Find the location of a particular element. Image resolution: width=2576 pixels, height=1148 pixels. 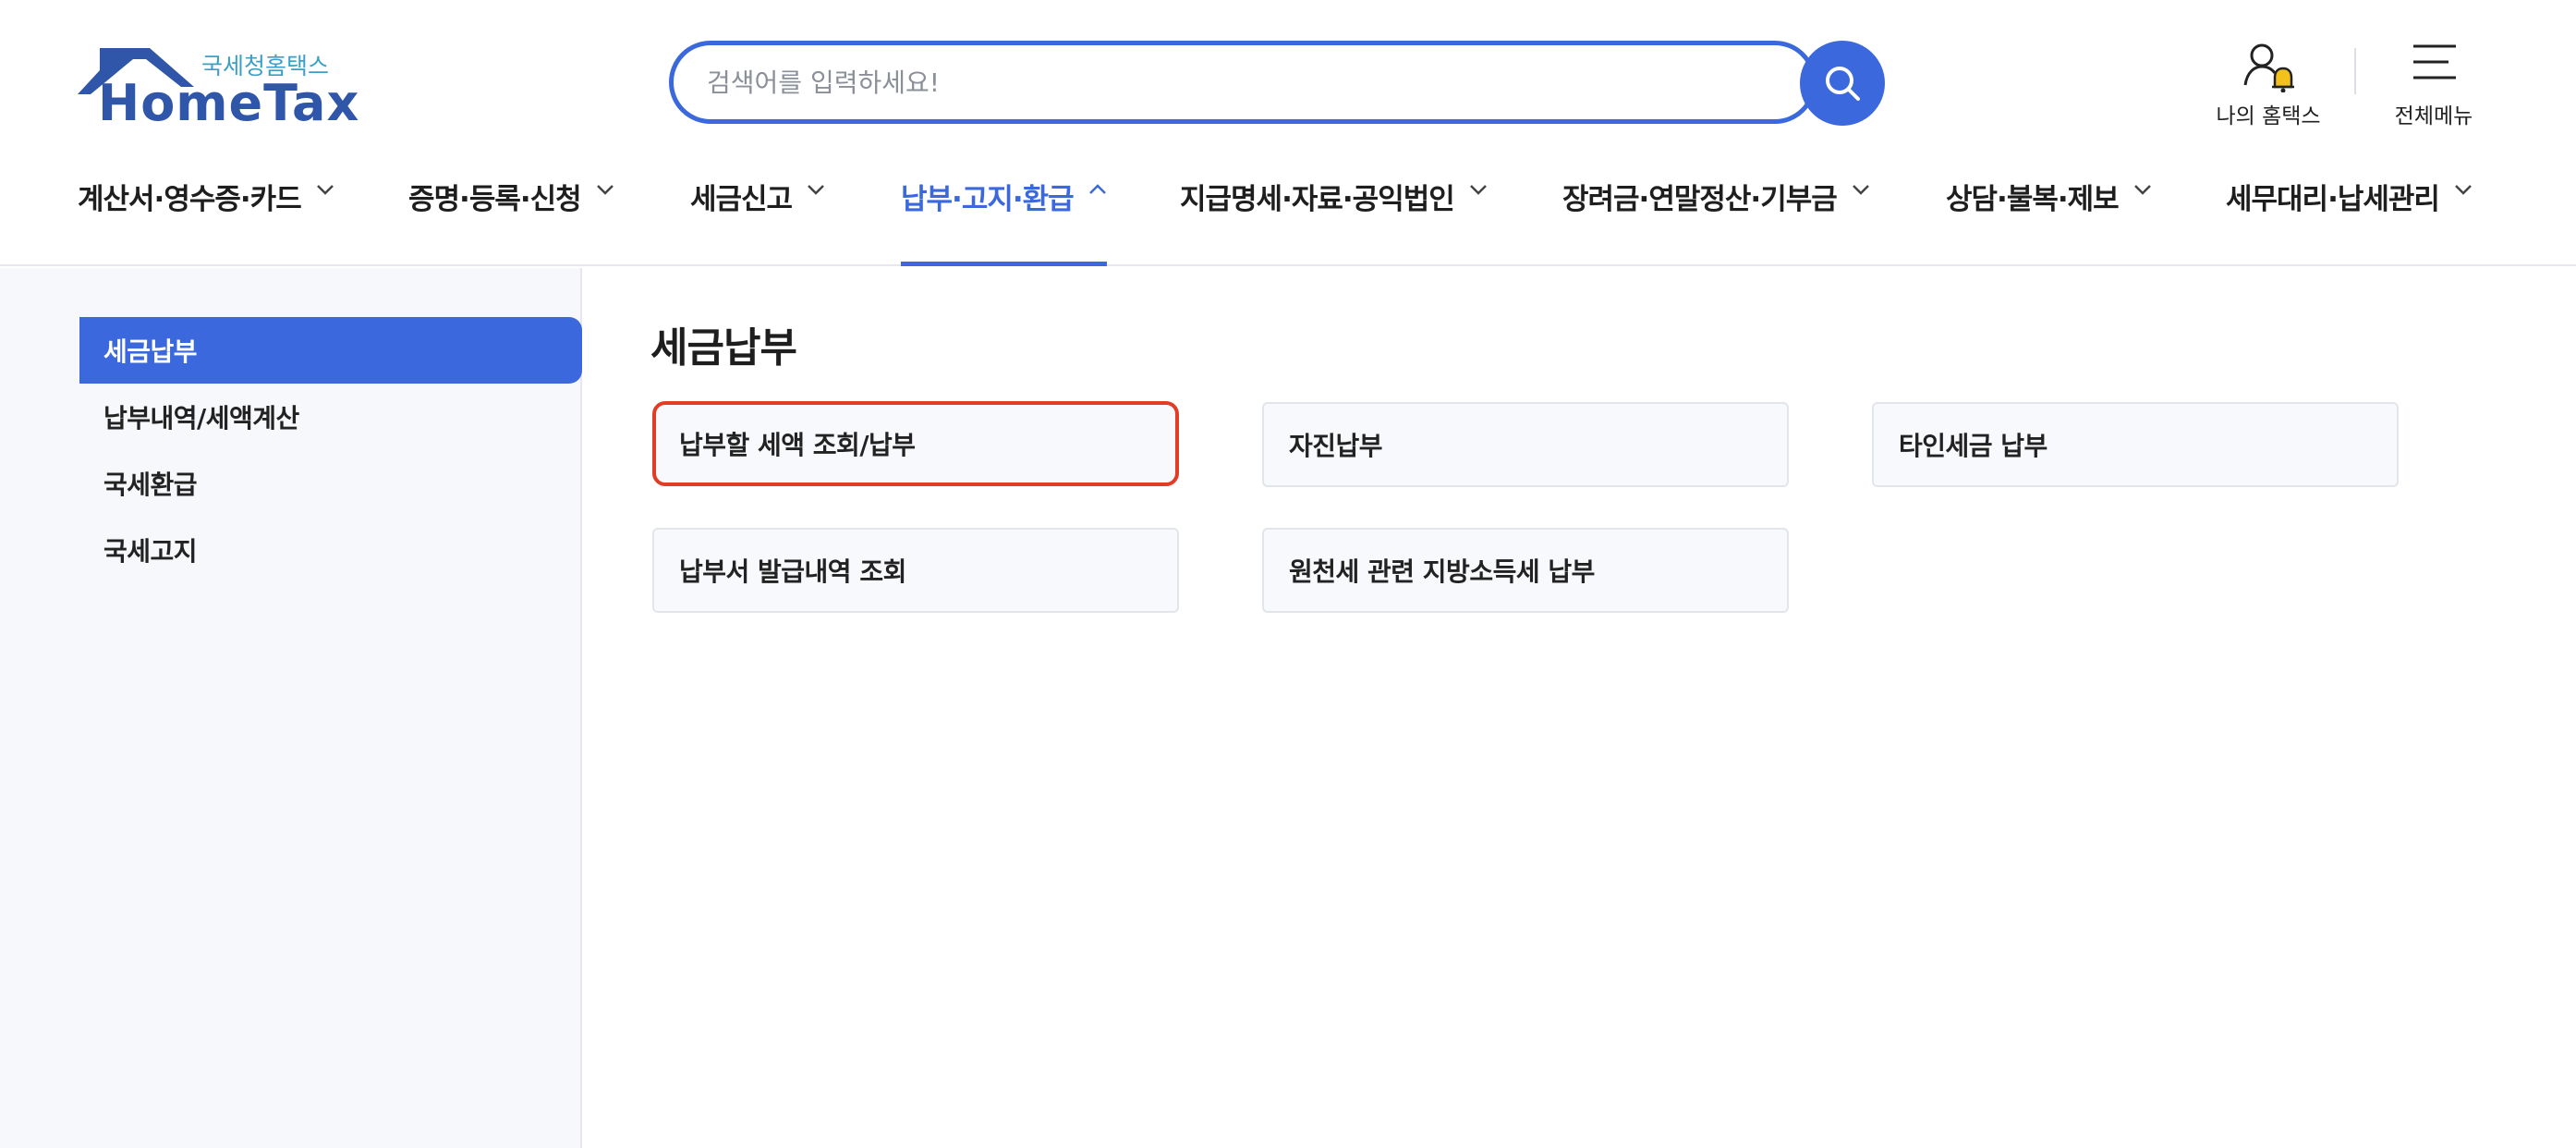

my-hometax-button: 나의 홈택스 is located at coordinates (2268, 83).